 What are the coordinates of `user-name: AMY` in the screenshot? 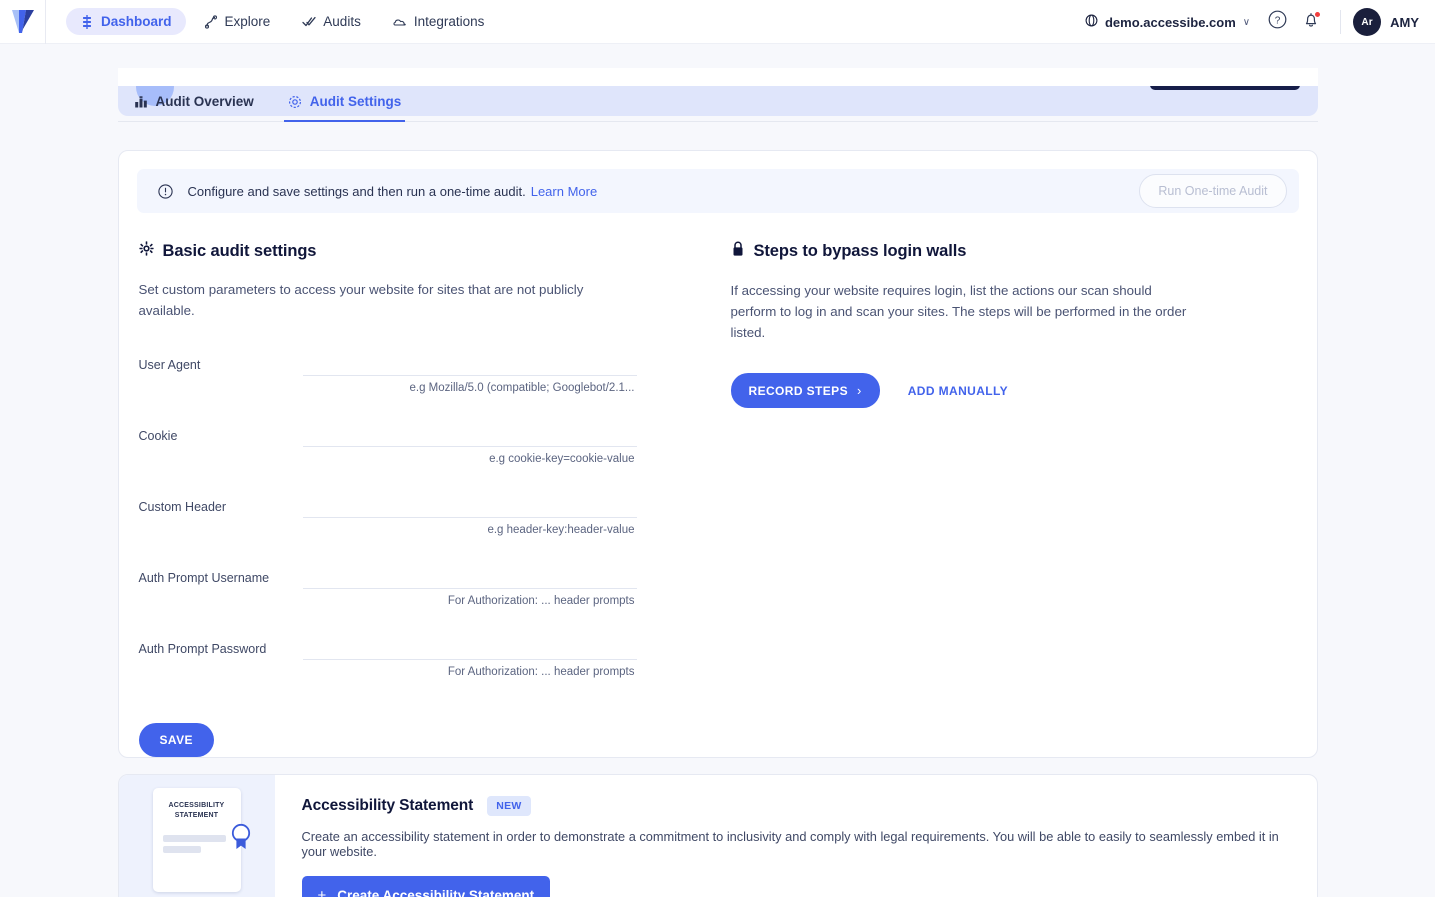 It's located at (1404, 22).